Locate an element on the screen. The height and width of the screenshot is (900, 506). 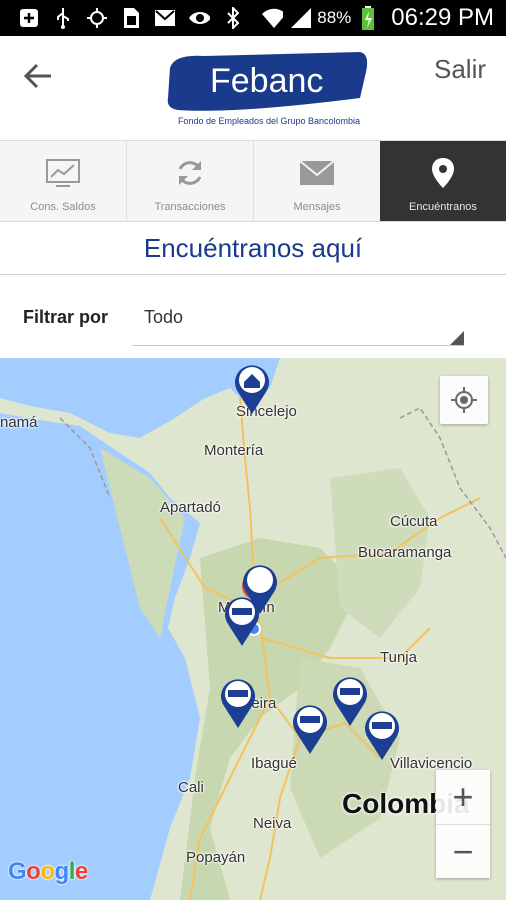
tab-mensajes: Mensajes is located at coordinates (316, 181).